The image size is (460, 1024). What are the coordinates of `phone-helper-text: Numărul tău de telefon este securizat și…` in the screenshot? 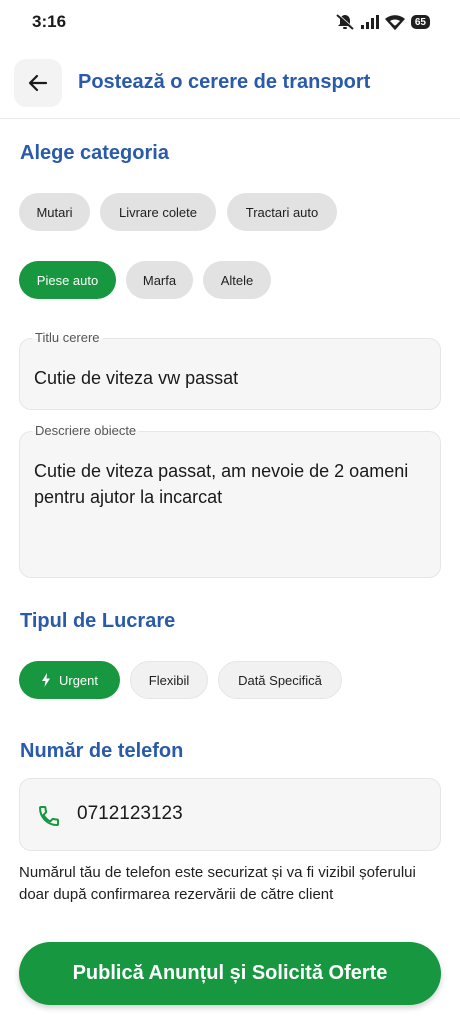 It's located at (217, 883).